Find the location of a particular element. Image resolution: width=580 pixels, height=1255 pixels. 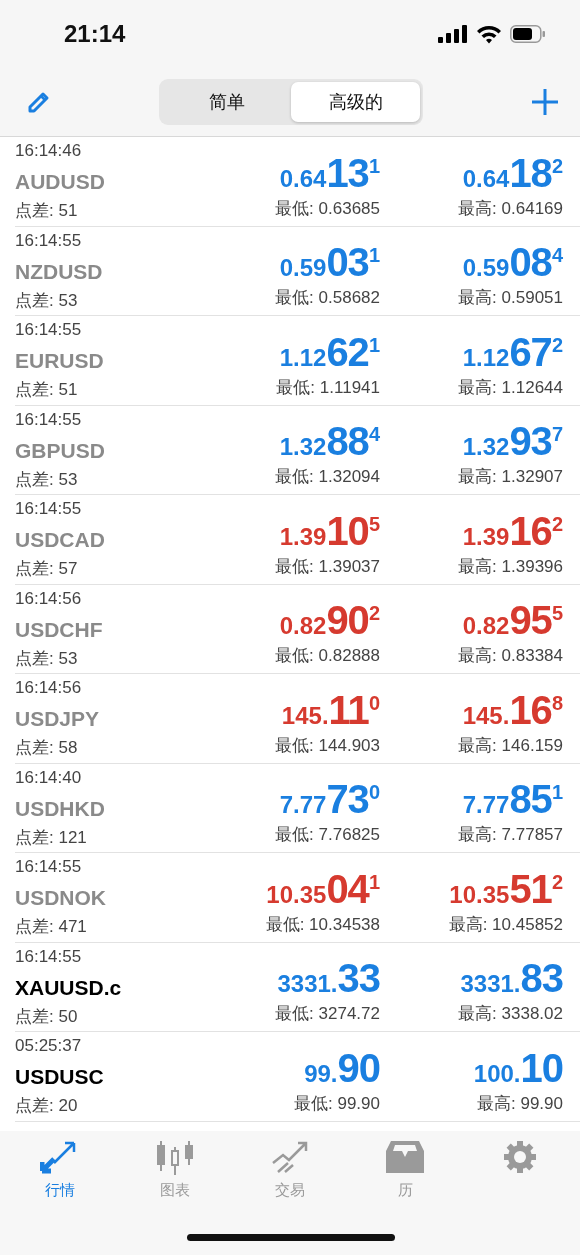

segment-tab: 简单 is located at coordinates (226, 102).